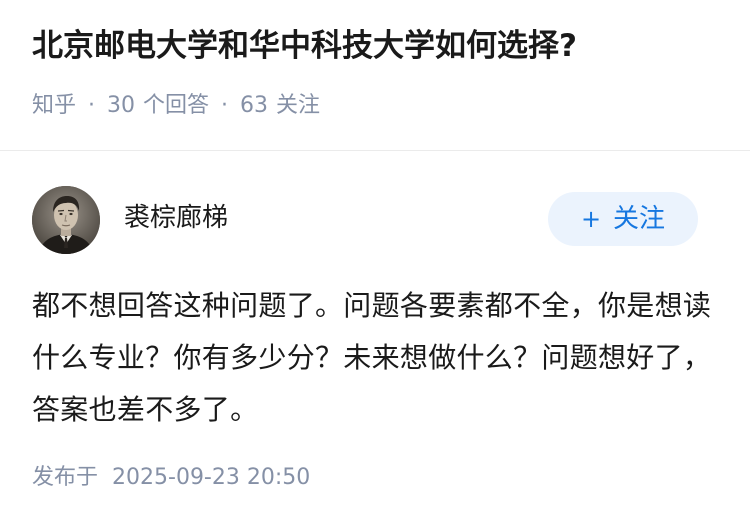 This screenshot has width=750, height=530. Describe the element at coordinates (121, 105) in the screenshot. I see `answer-count: 30` at that location.